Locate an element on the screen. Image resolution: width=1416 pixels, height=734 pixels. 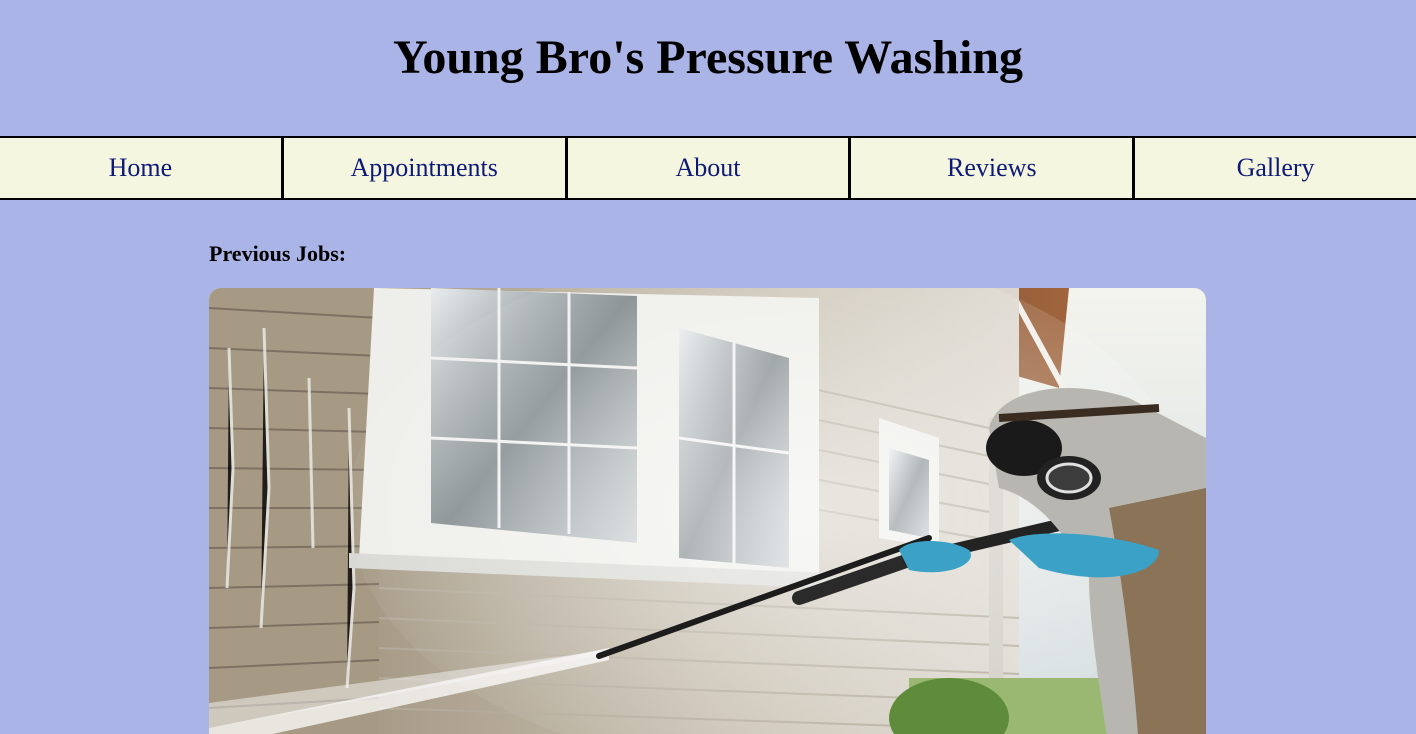
nav-appointments-link: Appointments is located at coordinates (426, 168).